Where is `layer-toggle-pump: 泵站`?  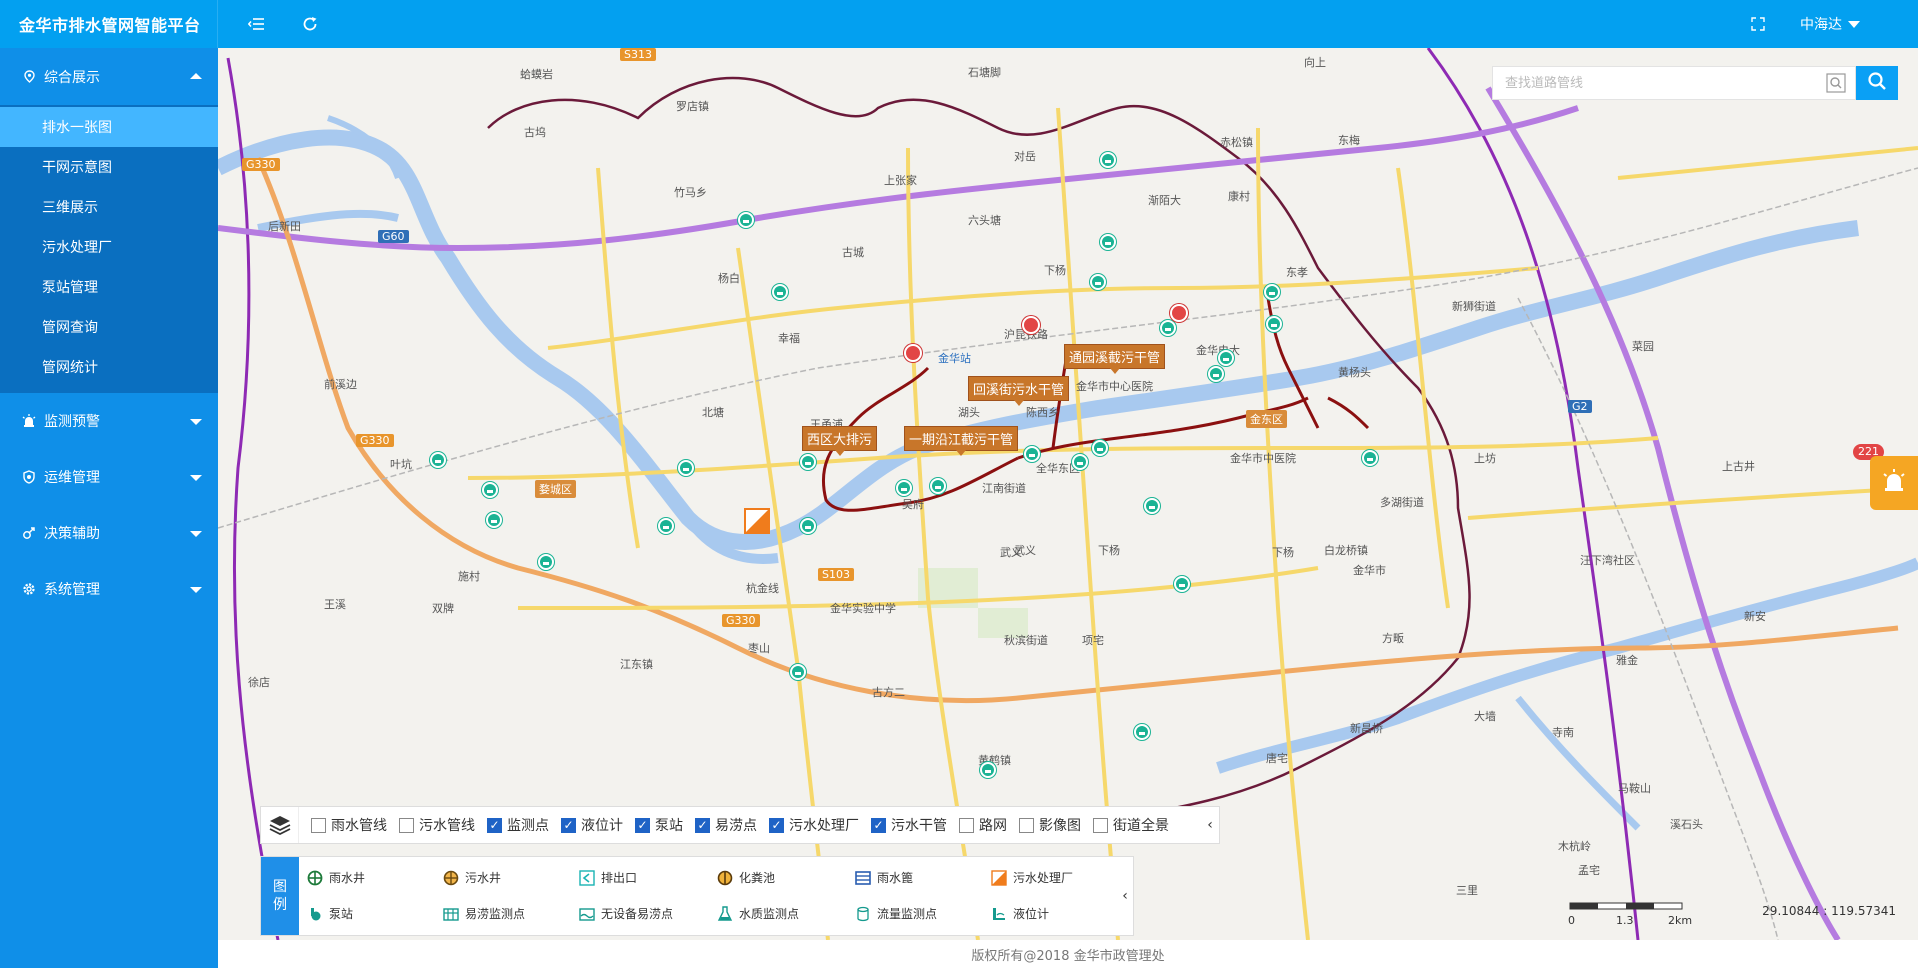
layer-toggle-pump: 泵站 is located at coordinates (659, 825).